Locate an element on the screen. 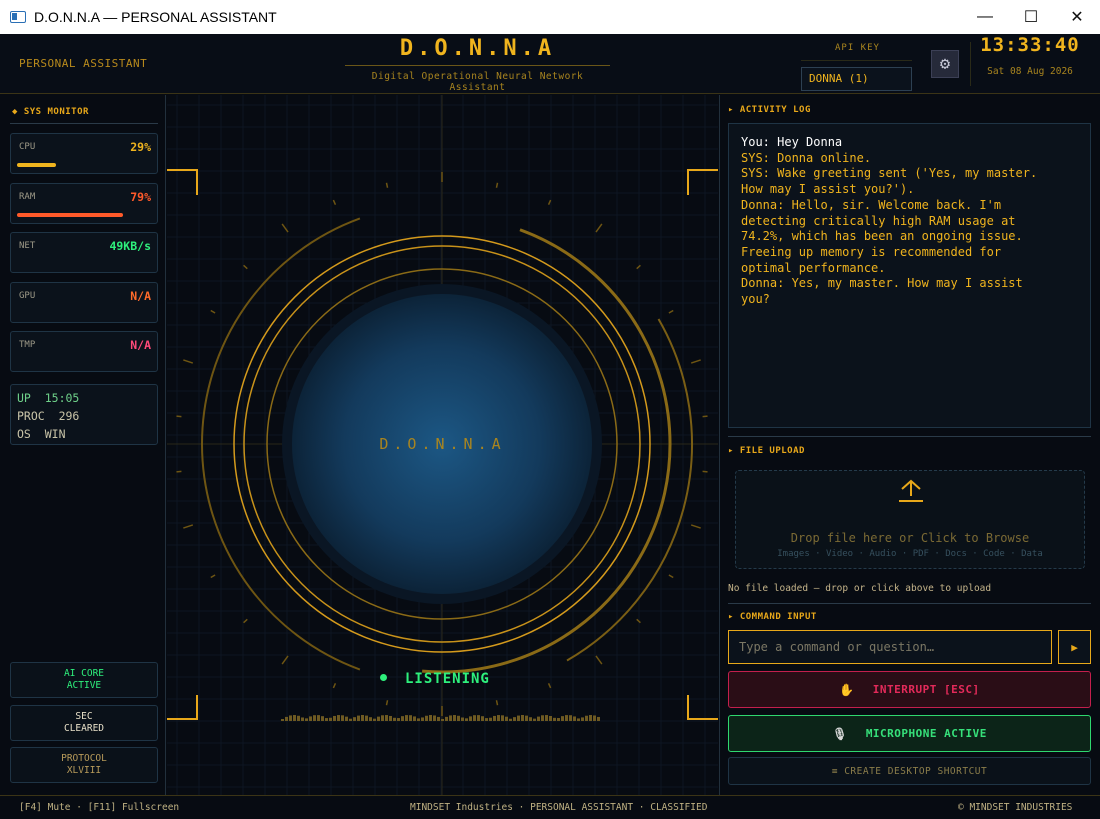 The image size is (1100, 819). cpu-usage-bar is located at coordinates (36, 165).